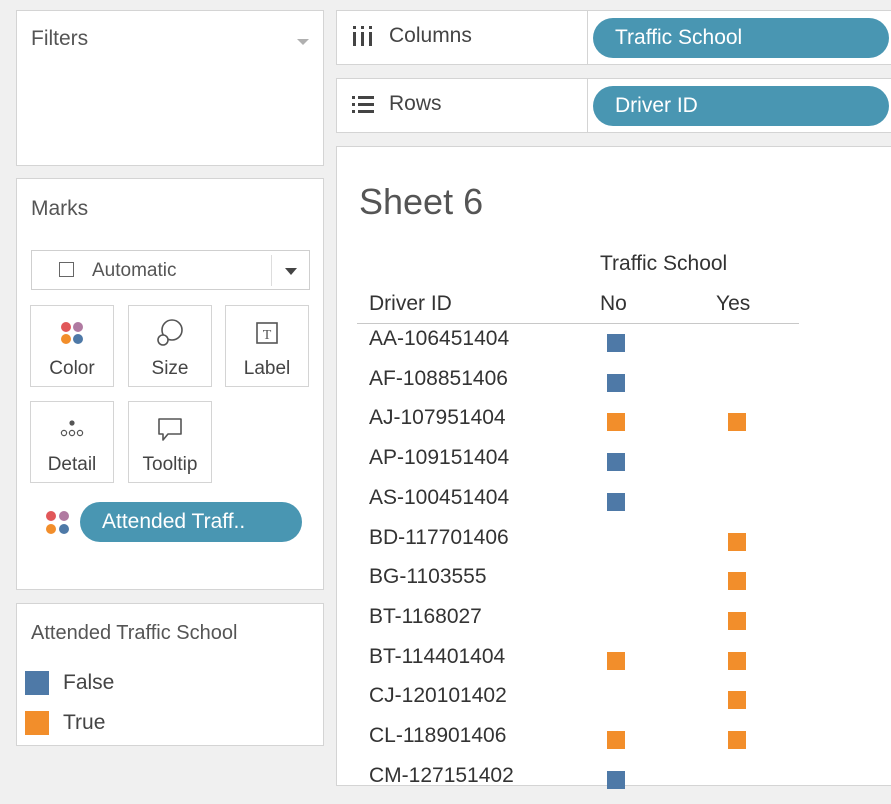 This screenshot has height=804, width=891. Describe the element at coordinates (291, 271) in the screenshot. I see `chevron-down-icon` at that location.